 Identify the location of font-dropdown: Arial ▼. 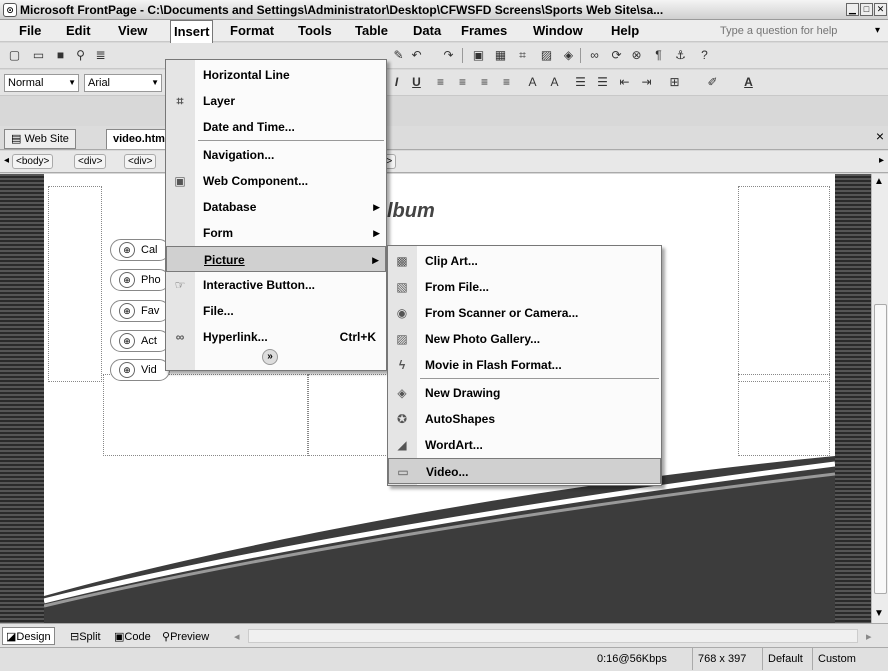
(123, 83).